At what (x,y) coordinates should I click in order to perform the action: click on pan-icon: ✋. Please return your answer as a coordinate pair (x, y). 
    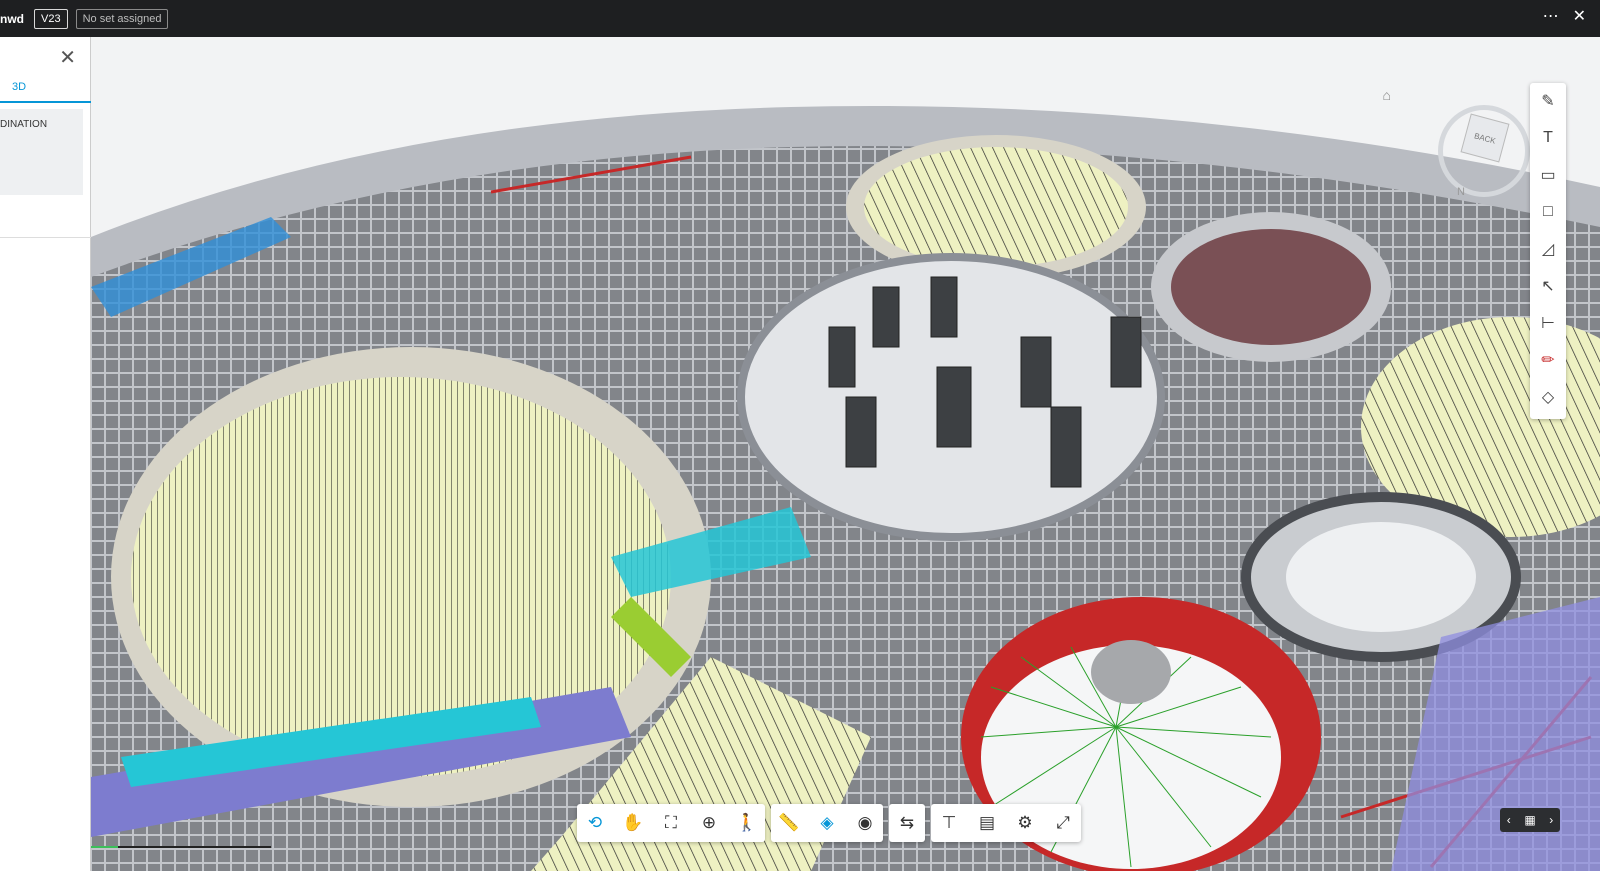
    Looking at the image, I should click on (633, 823).